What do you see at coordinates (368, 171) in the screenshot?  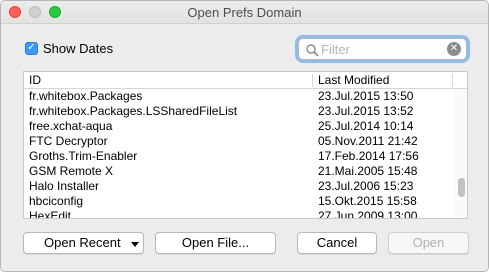 I see `row-last-modified: 21.Mai.2005 15:48` at bounding box center [368, 171].